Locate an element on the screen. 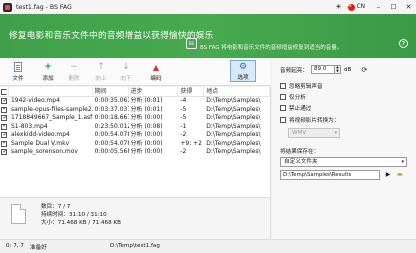 This screenshot has height=253, width=416. file-duration: 0:00:35.063 is located at coordinates (111, 100).